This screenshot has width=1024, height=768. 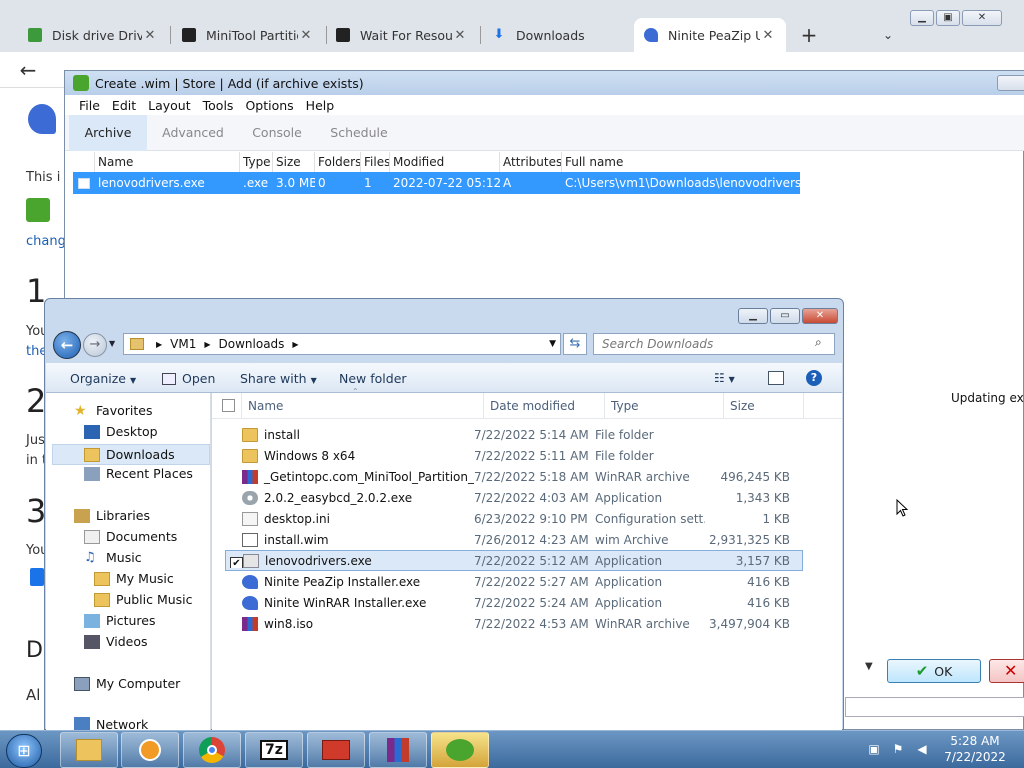 I want to click on cancel-button: ✕, so click(x=1006, y=671).